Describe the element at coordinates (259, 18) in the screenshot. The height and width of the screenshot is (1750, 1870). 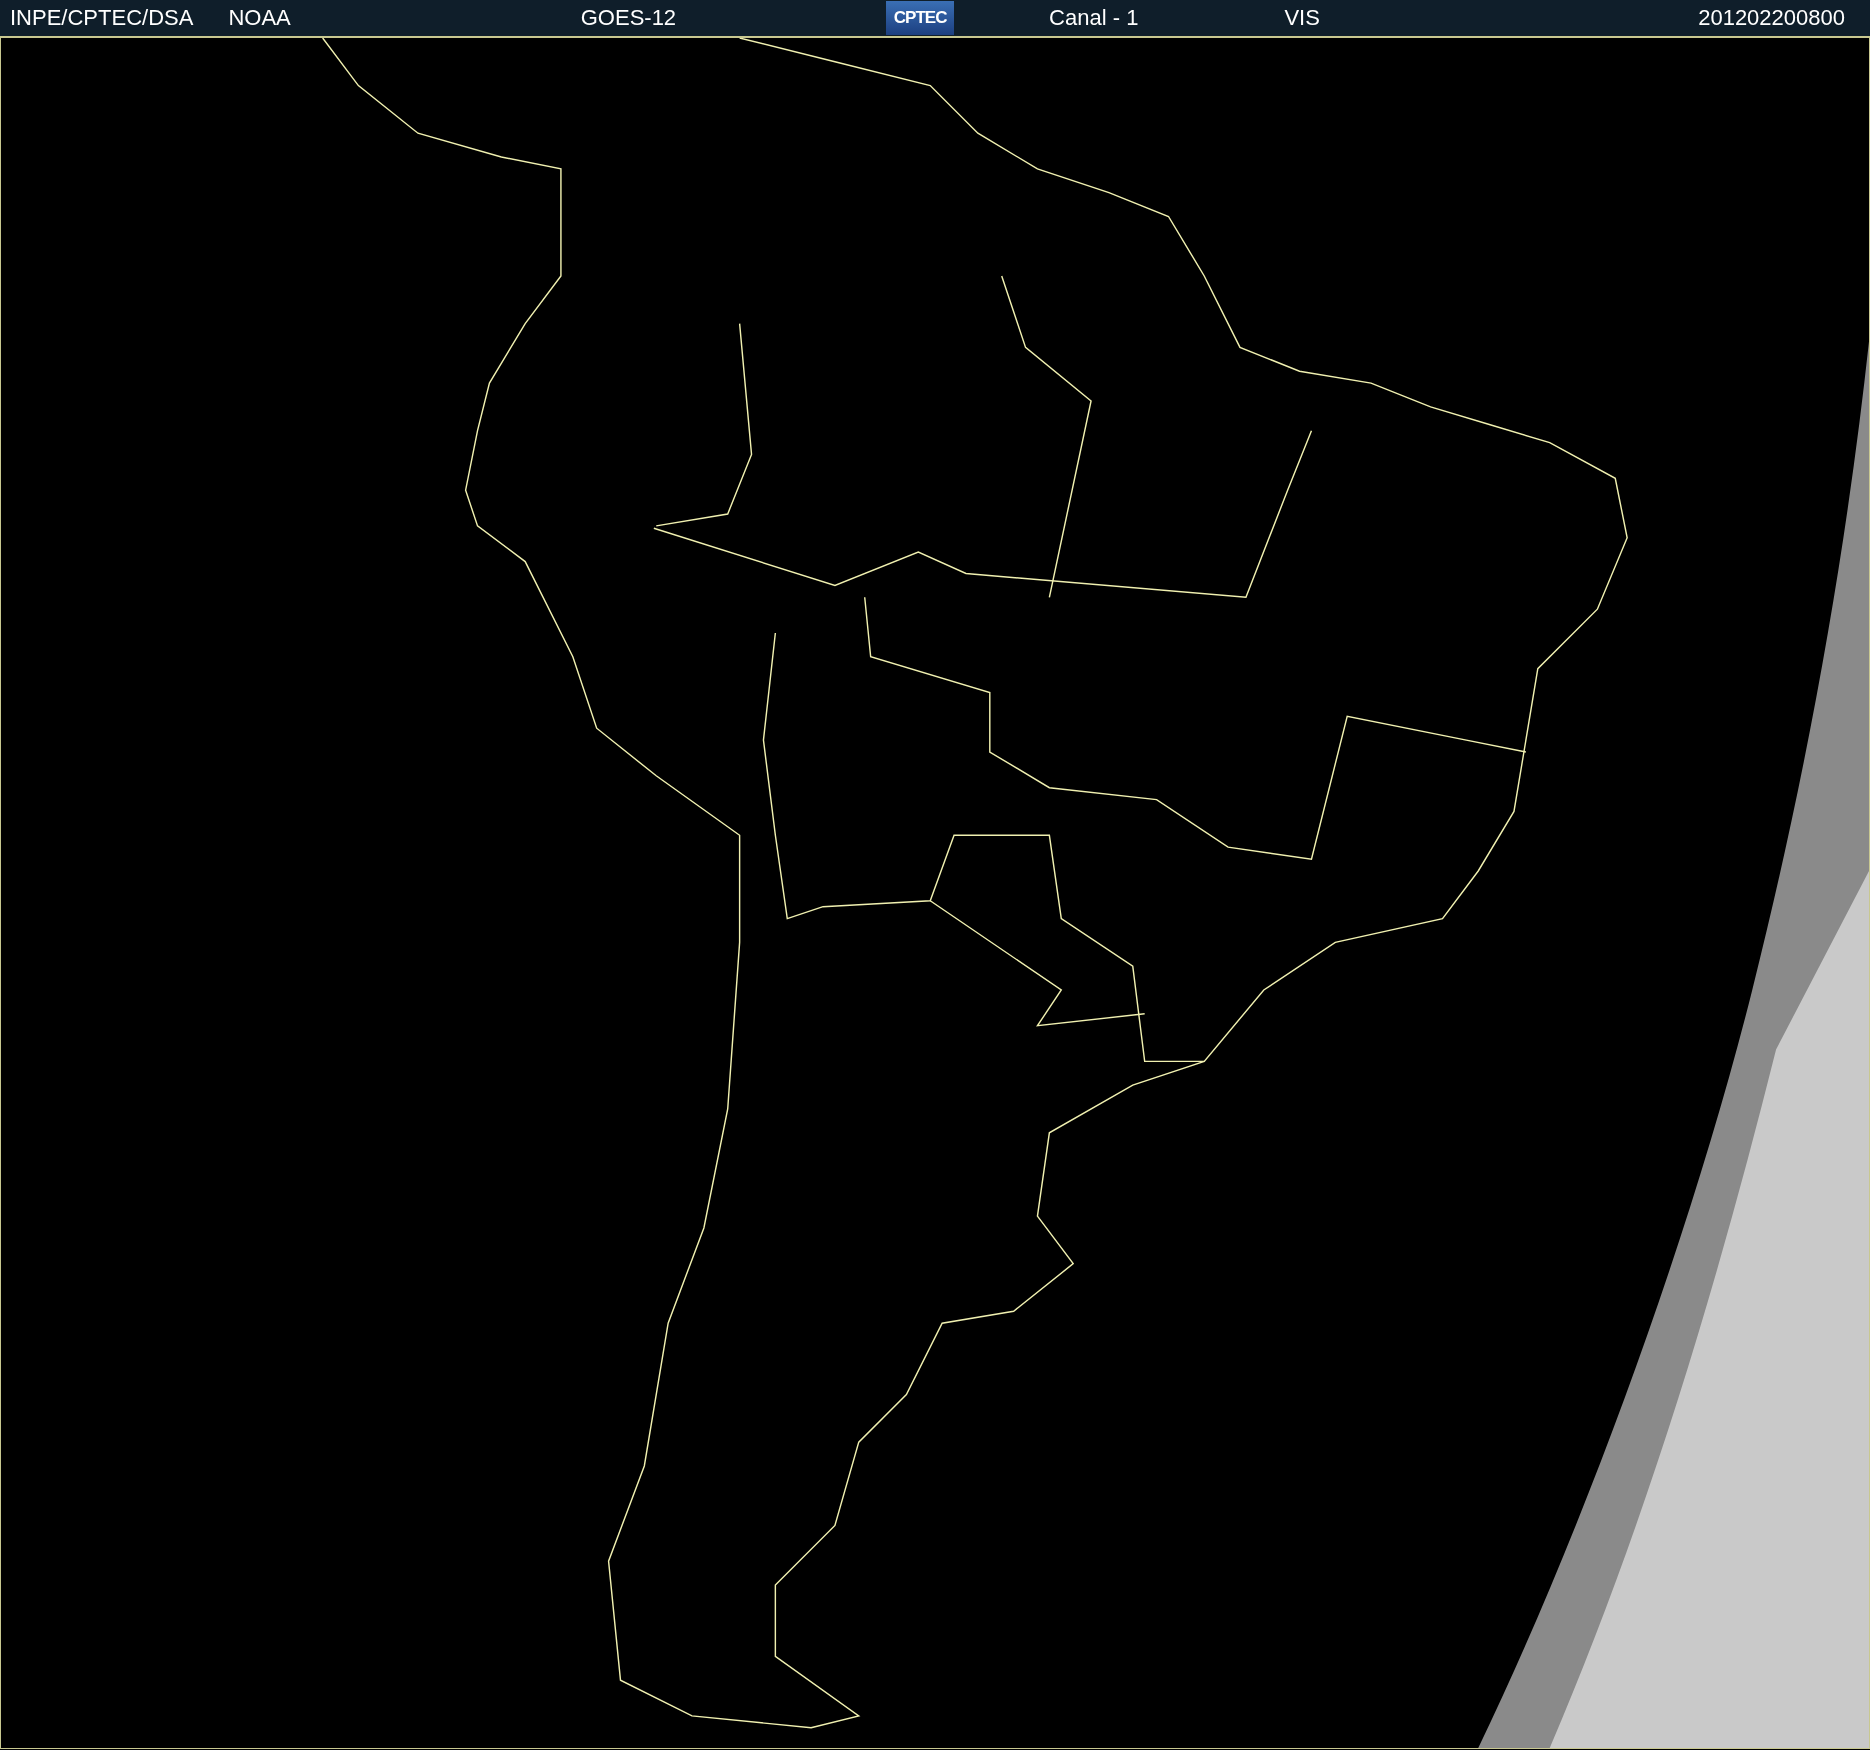
I see `agency-label: NOAA` at that location.